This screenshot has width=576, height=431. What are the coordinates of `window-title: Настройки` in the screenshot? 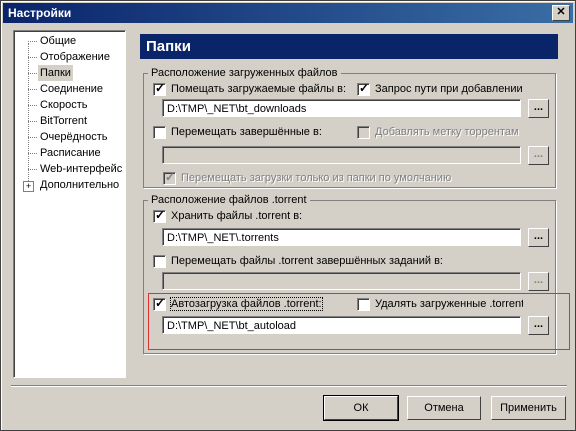 It's located at (40, 13).